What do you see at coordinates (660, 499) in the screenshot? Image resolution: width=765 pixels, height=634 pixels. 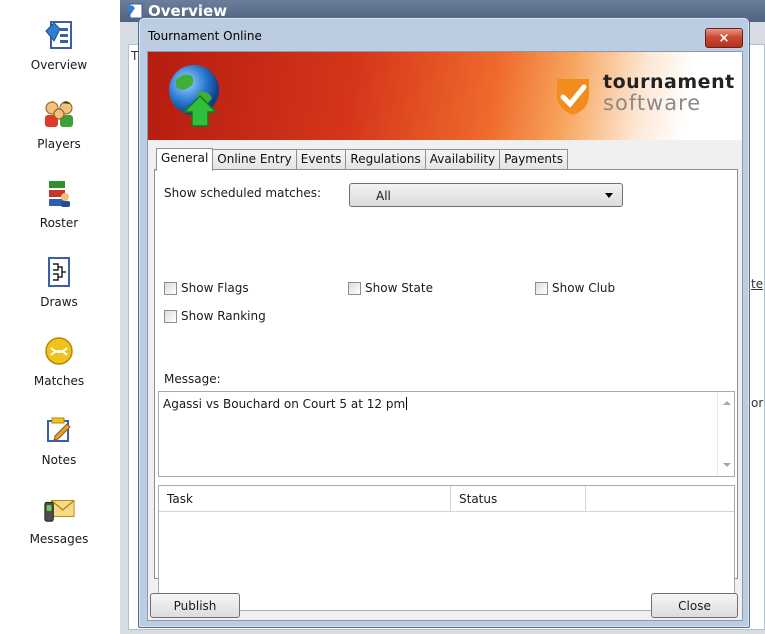 I see `column-header-empty` at bounding box center [660, 499].